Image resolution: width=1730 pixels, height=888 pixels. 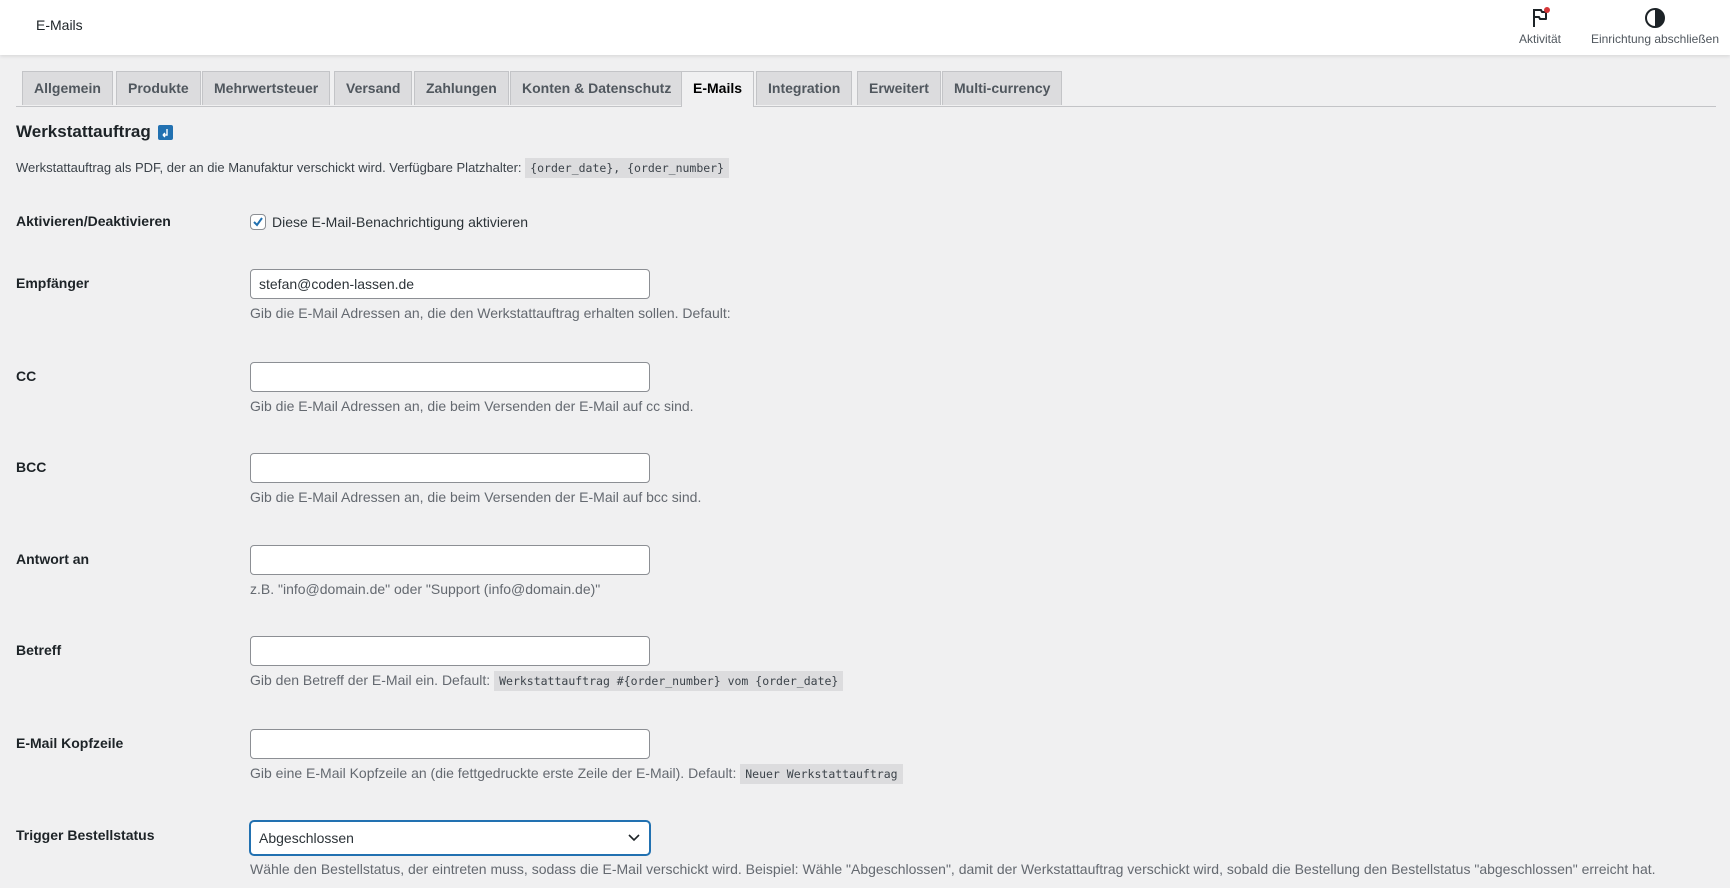 What do you see at coordinates (83, 131) in the screenshot?
I see `section-title: Werkstattauftrag` at bounding box center [83, 131].